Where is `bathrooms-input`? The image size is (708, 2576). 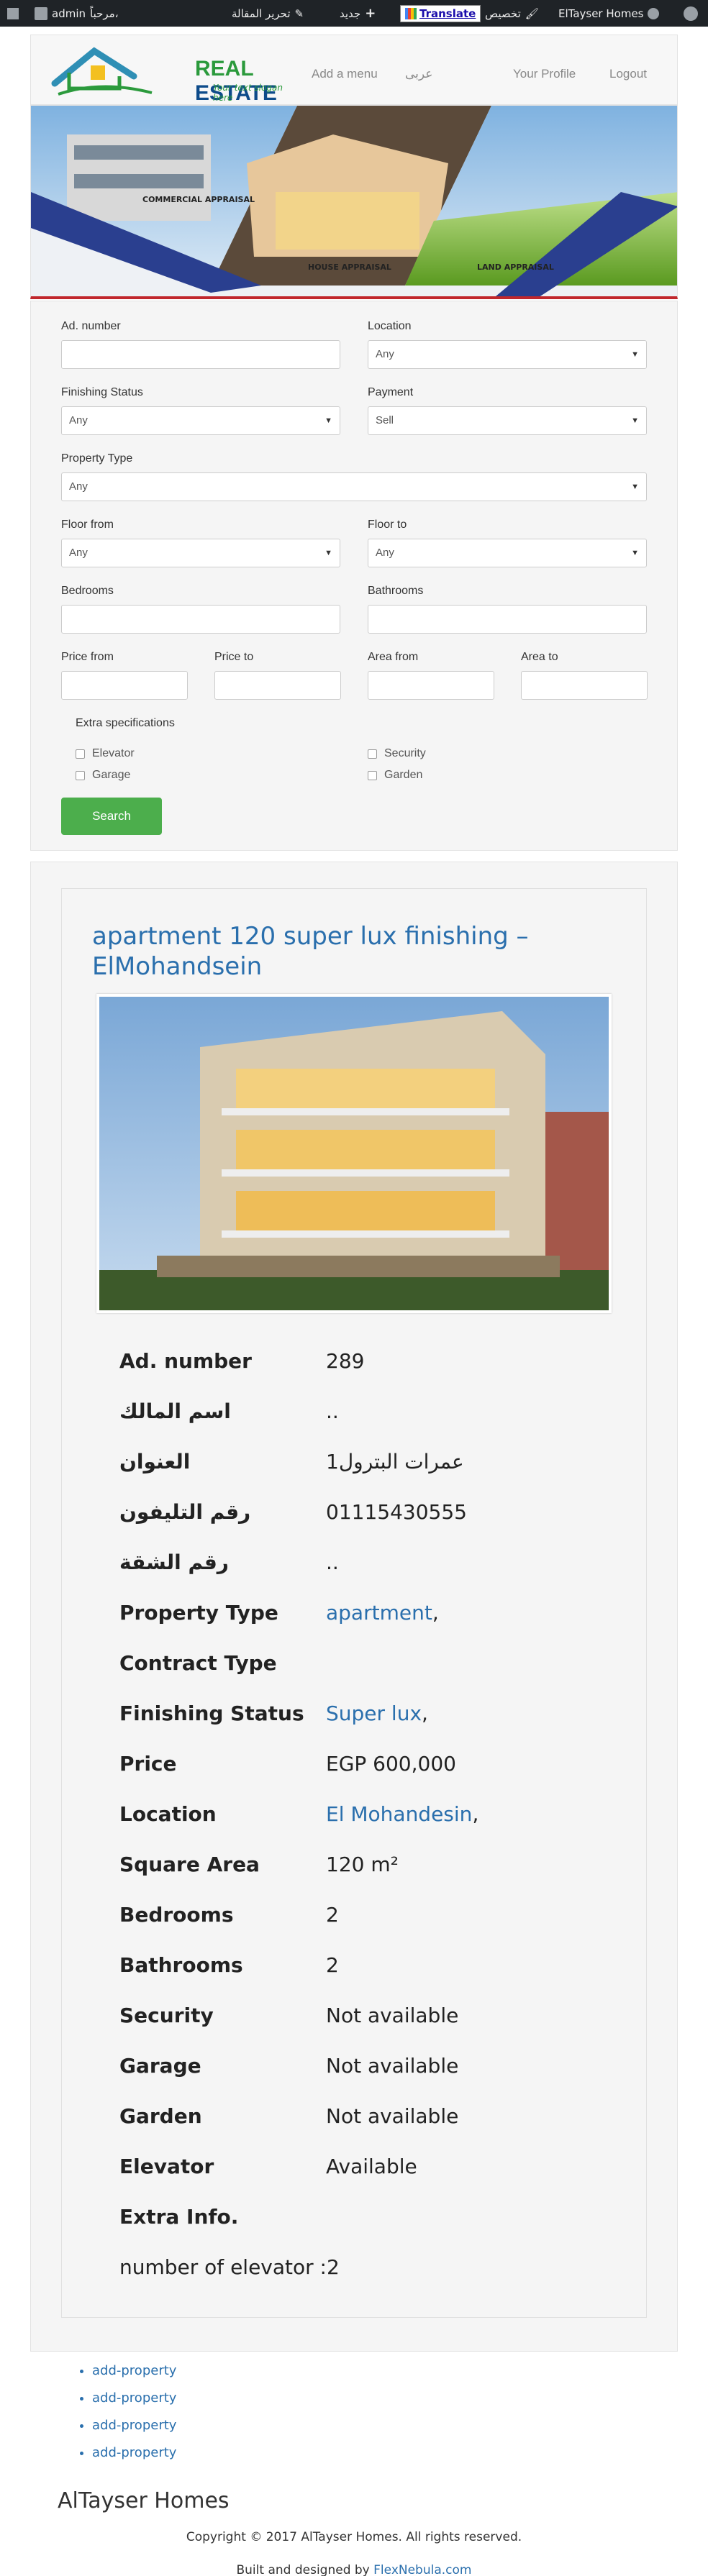 bathrooms-input is located at coordinates (507, 619).